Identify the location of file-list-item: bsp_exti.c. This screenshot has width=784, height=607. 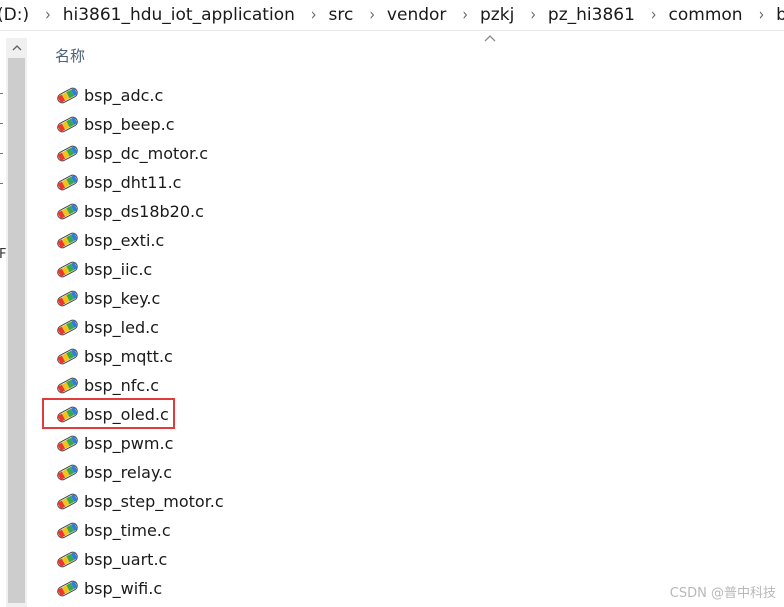
(110, 240).